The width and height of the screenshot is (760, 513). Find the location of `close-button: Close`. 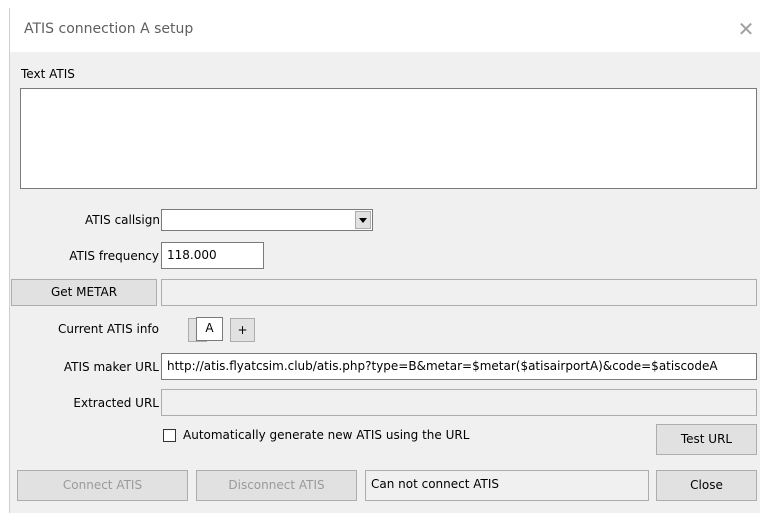

close-button: Close is located at coordinates (706, 485).